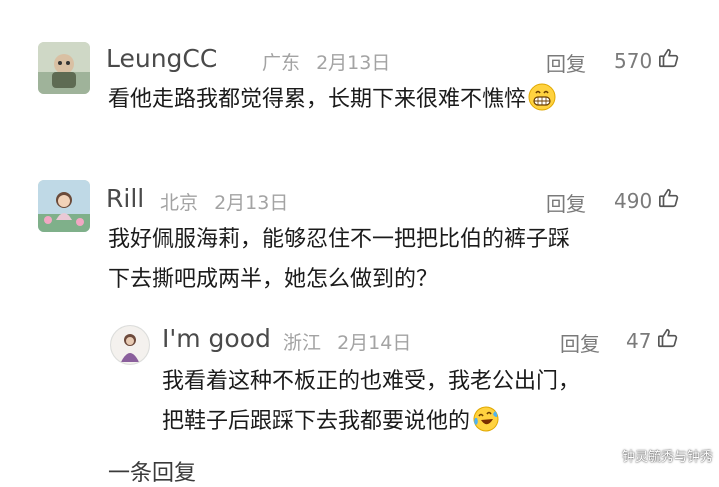 Image resolution: width=719 pixels, height=487 pixels. I want to click on comment-text-line: 下去撕吧成两半，她怎么做到的？, so click(273, 279).